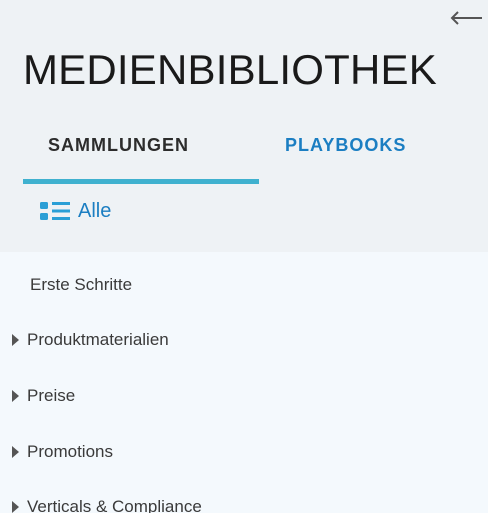  I want to click on collection-item-label: Promotions, so click(70, 451).